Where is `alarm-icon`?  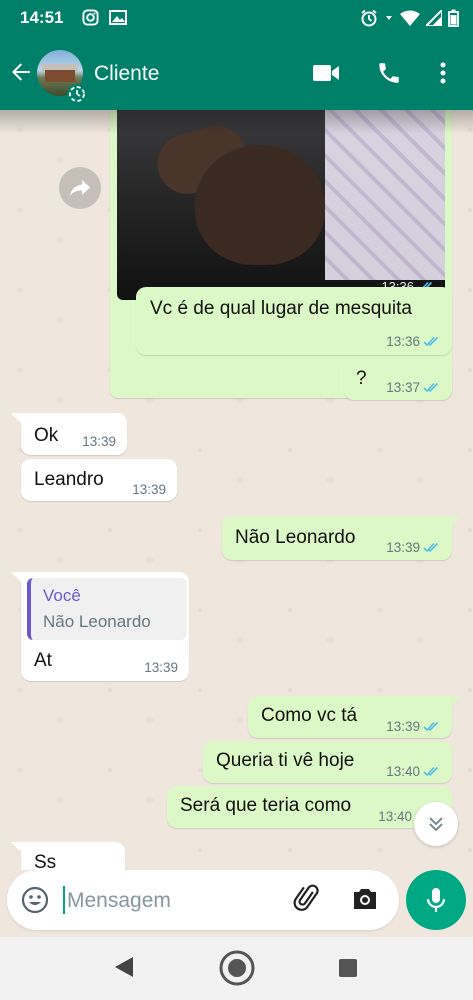
alarm-icon is located at coordinates (369, 18).